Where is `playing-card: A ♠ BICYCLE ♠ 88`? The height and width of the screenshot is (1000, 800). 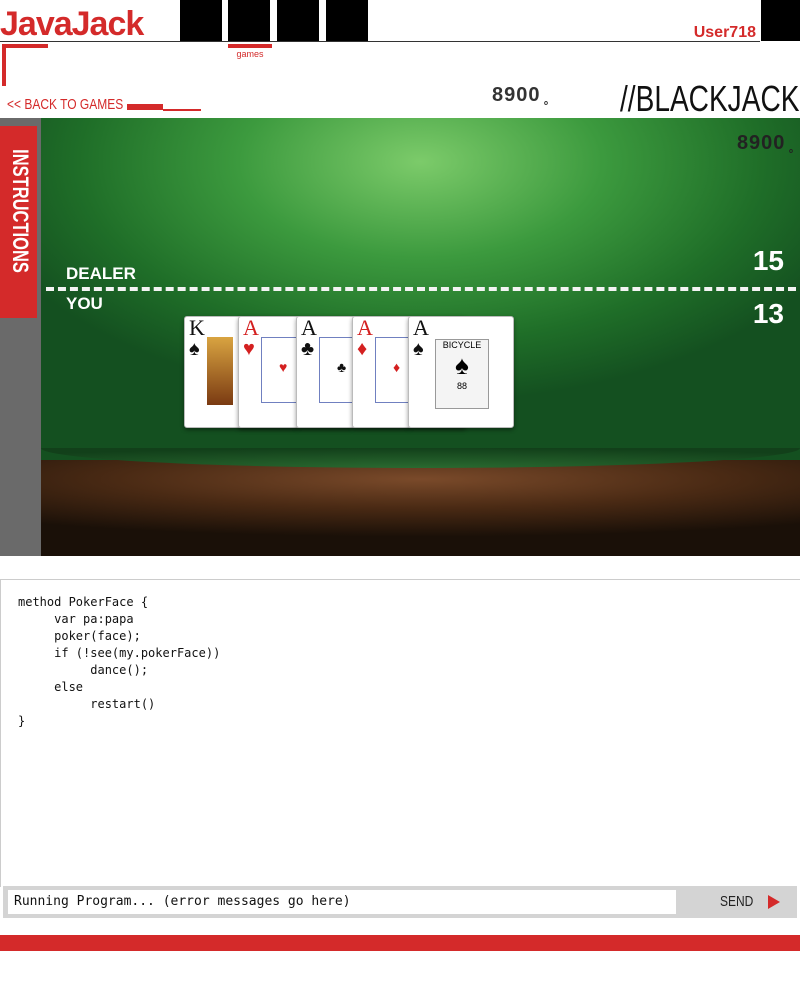 playing-card: A ♠ BICYCLE ♠ 88 is located at coordinates (461, 372).